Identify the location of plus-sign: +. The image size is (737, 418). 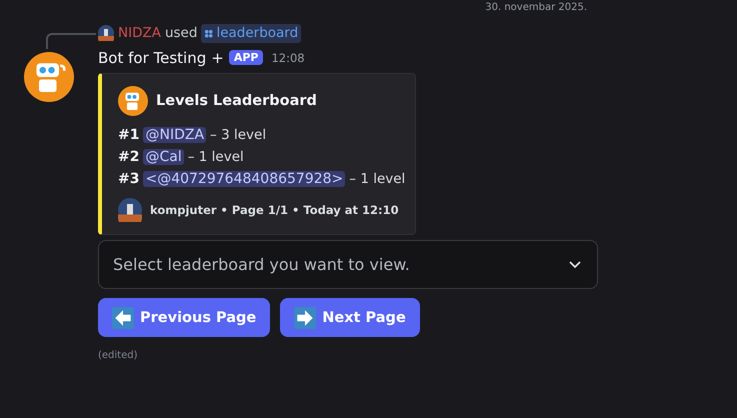
(217, 57).